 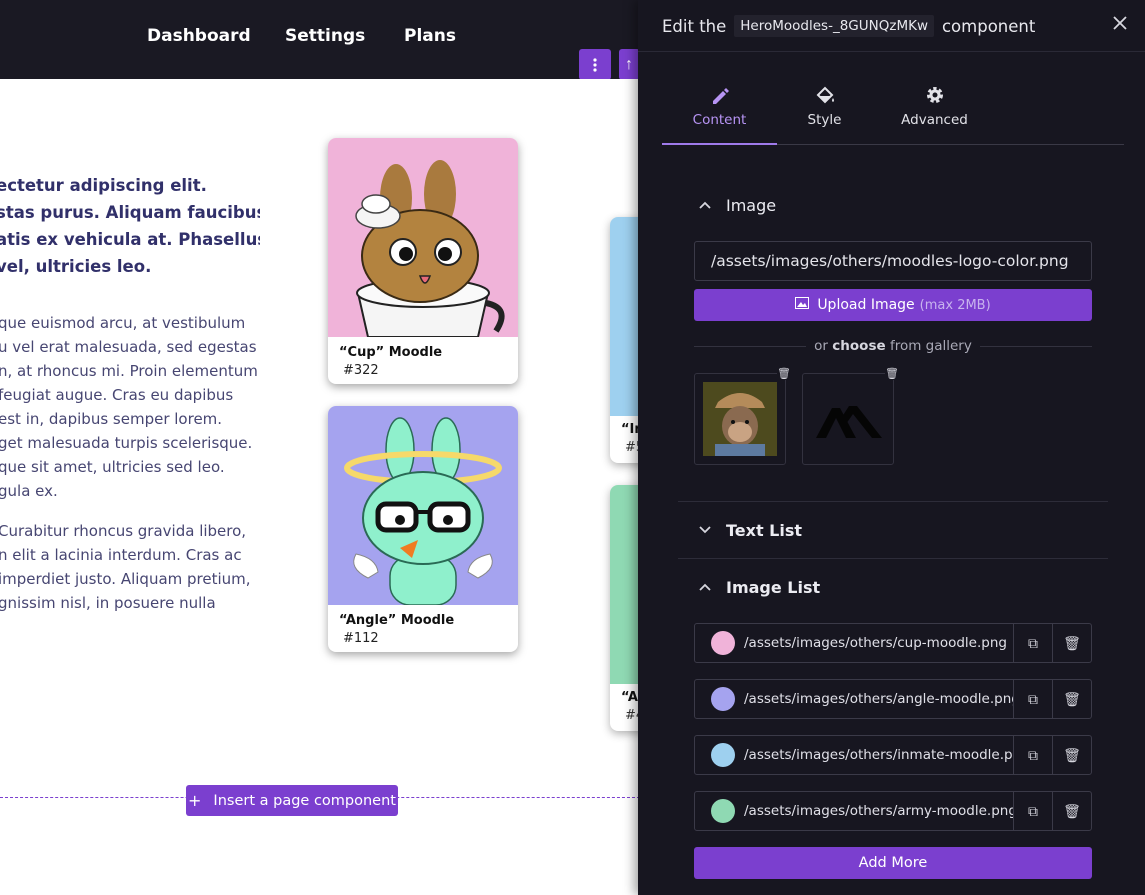 What do you see at coordinates (893, 346) in the screenshot?
I see `gallery-divider: or choose from gallery` at bounding box center [893, 346].